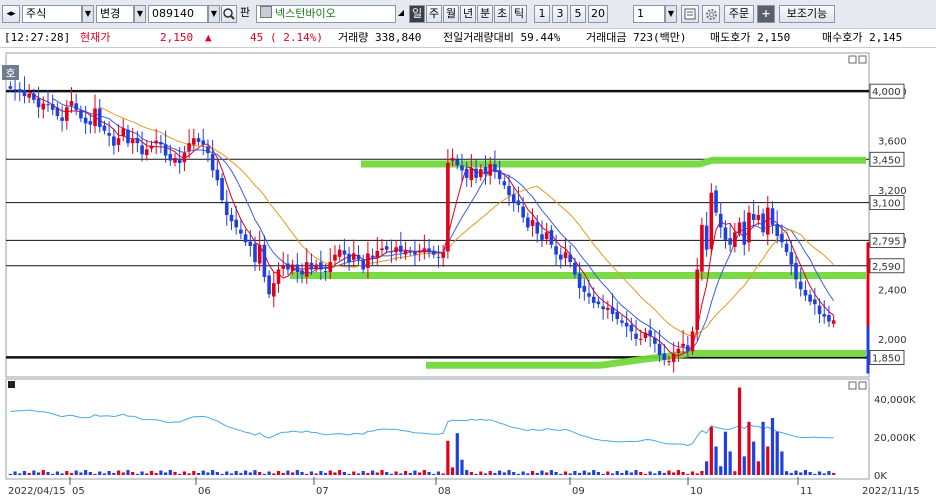 This screenshot has height=499, width=936. Describe the element at coordinates (578, 14) in the screenshot. I see `interval-button: 5` at that location.